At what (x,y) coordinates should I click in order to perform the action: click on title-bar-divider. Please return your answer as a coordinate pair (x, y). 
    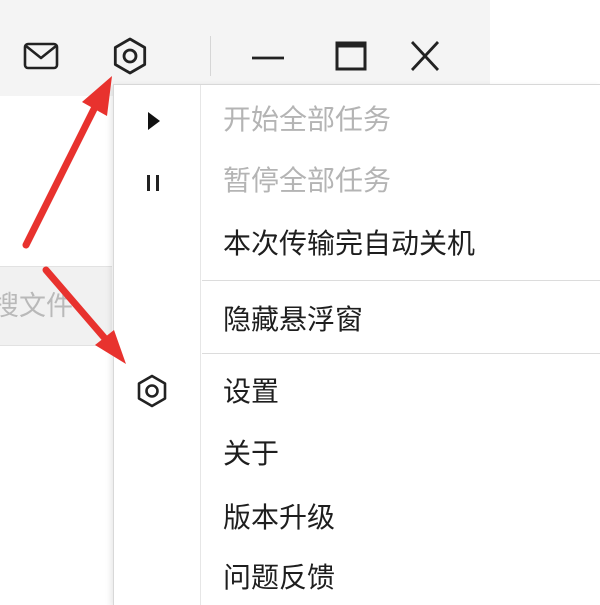
    Looking at the image, I should click on (210, 56).